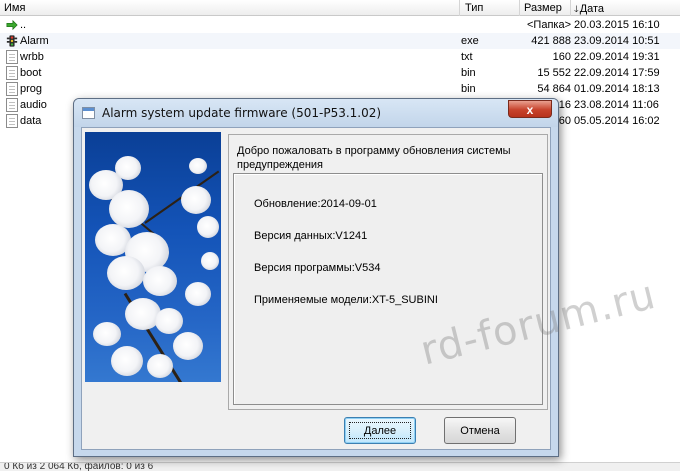  Describe the element at coordinates (340, 466) in the screenshot. I see `status-bar: 0 Кб из 2 064 Кб, файлов: 0 из 6` at that location.